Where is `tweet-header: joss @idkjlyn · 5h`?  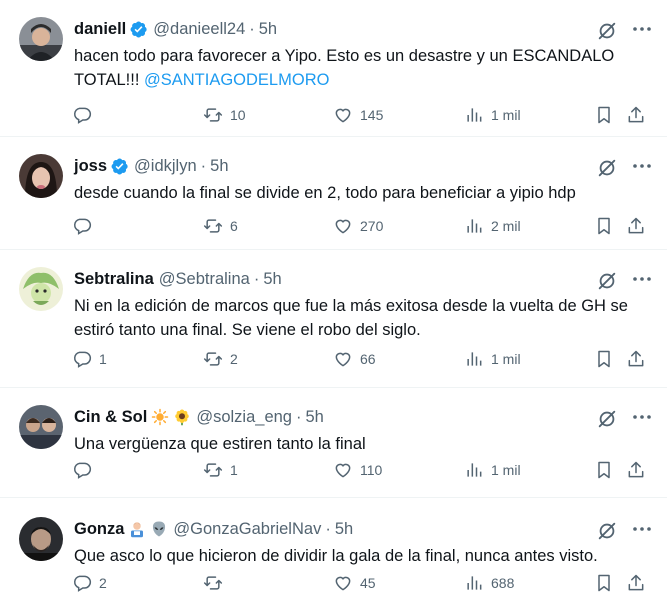
tweet-header: joss @idkjlyn · 5h is located at coordinates (151, 166).